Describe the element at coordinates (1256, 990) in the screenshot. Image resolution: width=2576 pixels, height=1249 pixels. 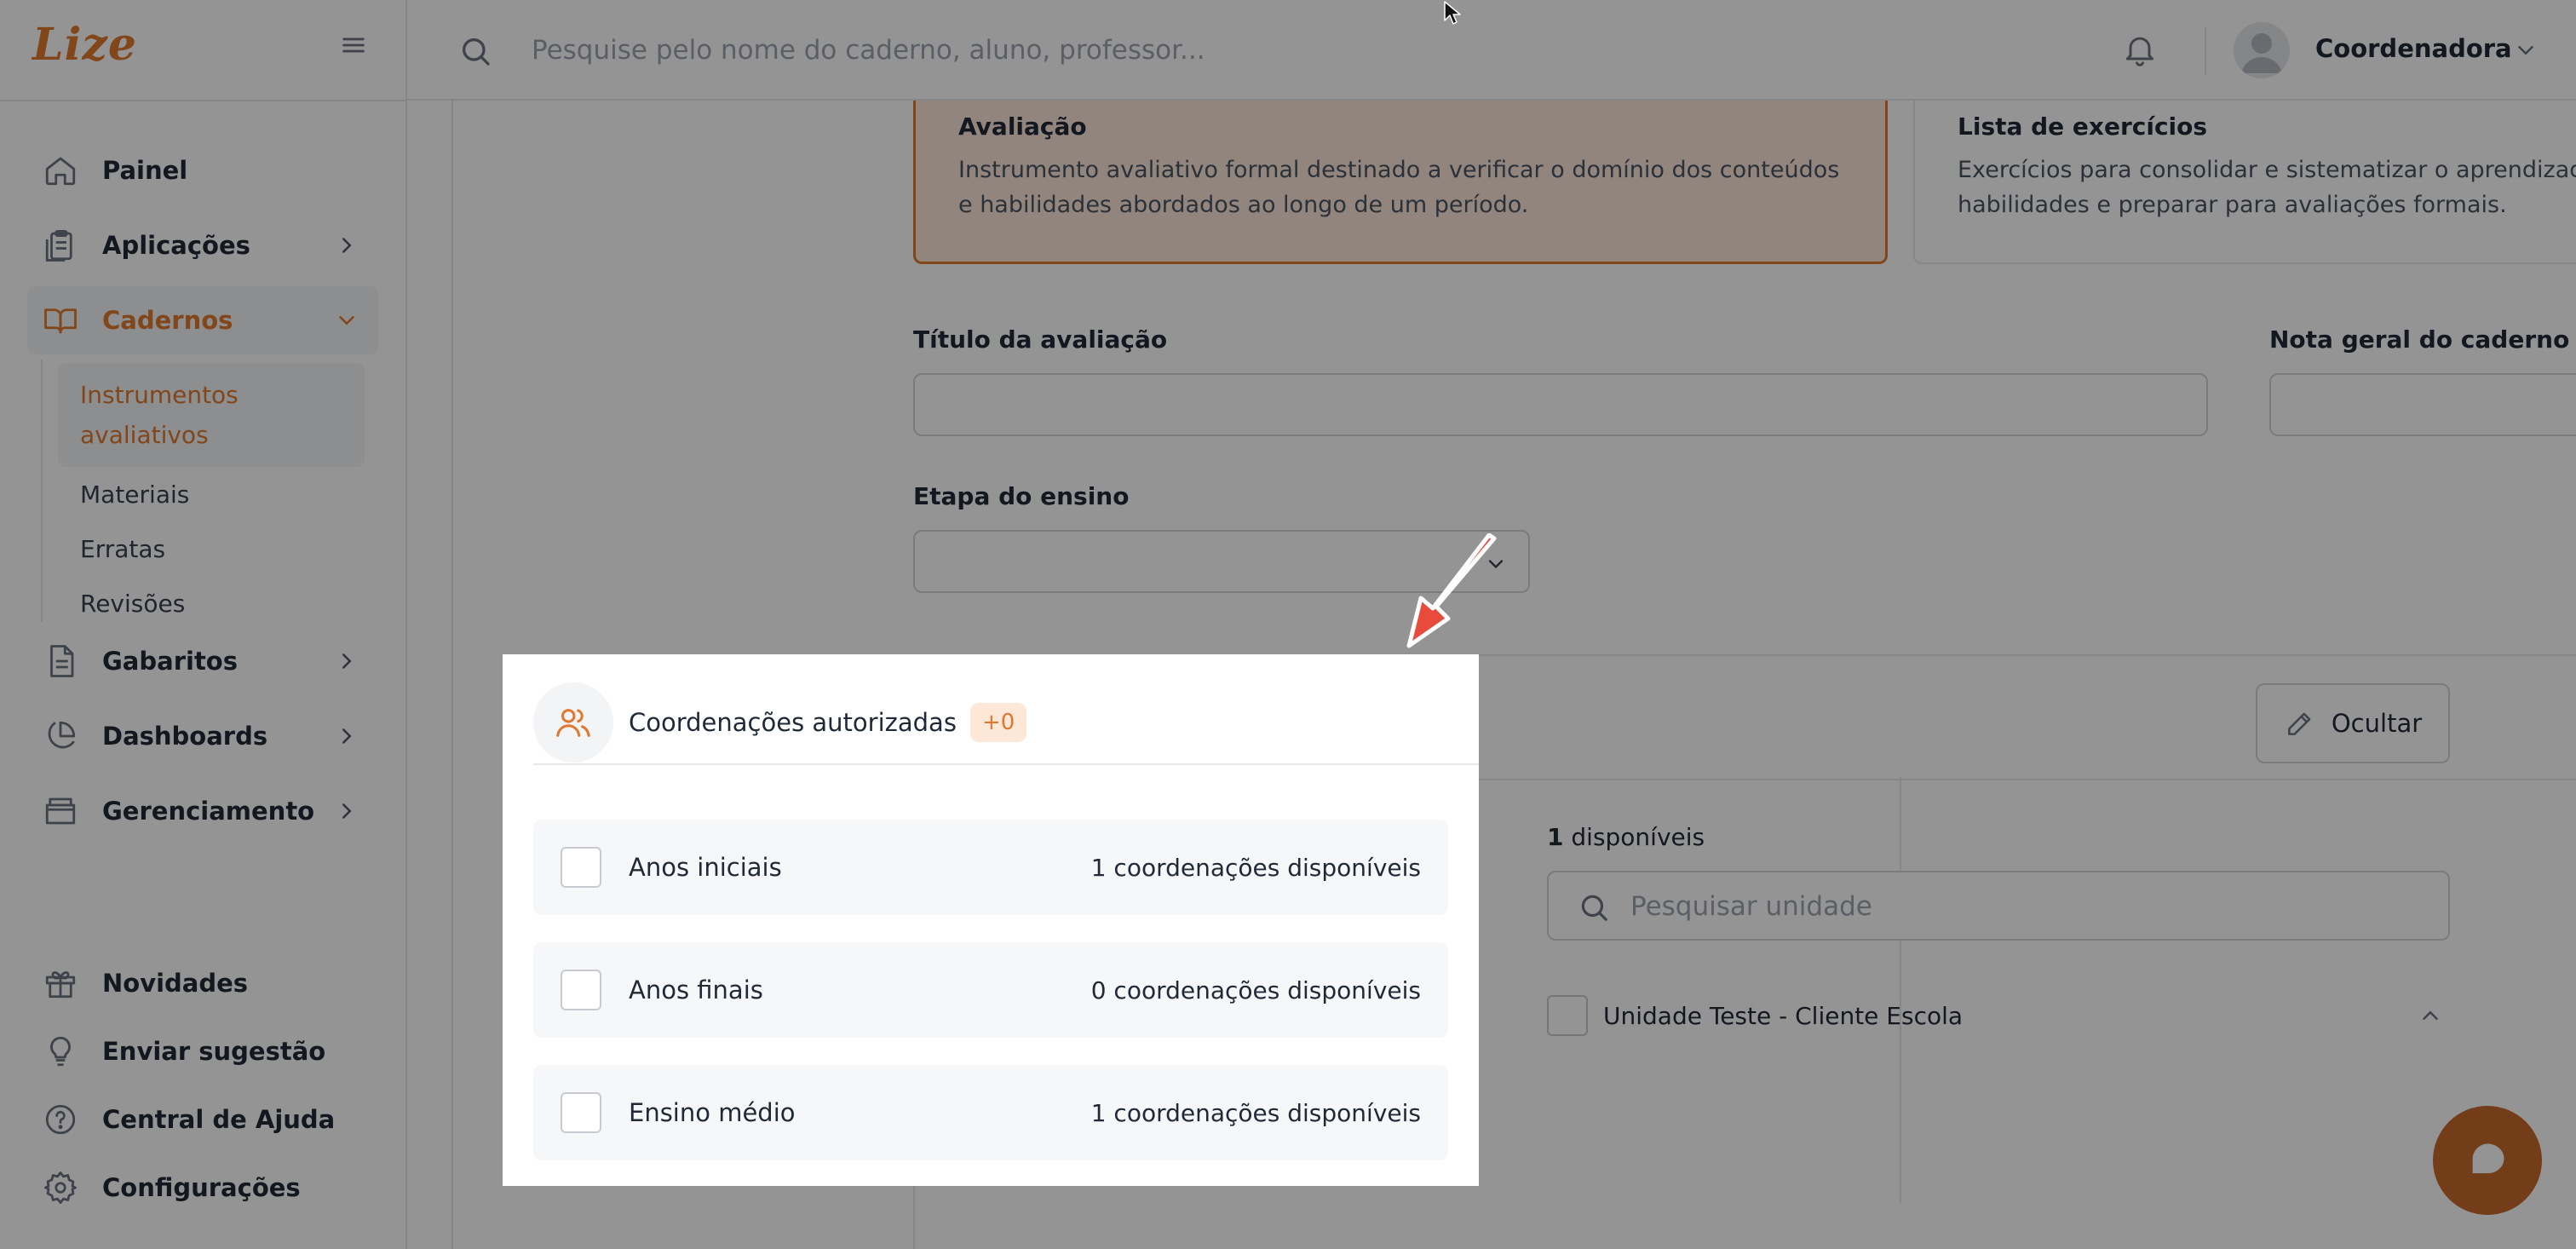
I see `coordination-count: 0 coordenações disponíveis` at that location.